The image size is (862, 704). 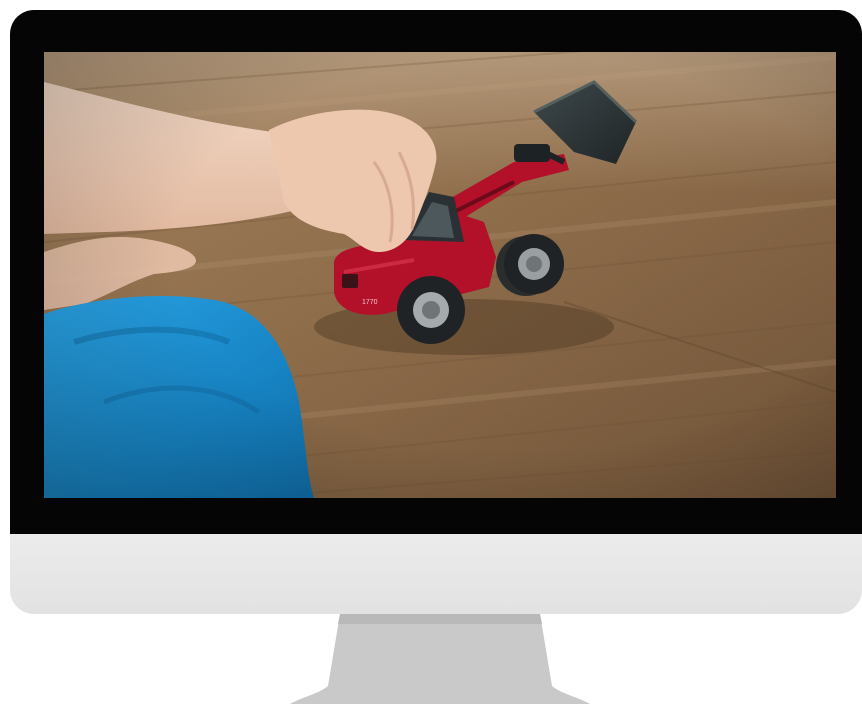 I want to click on monitor-stand, so click(x=440, y=659).